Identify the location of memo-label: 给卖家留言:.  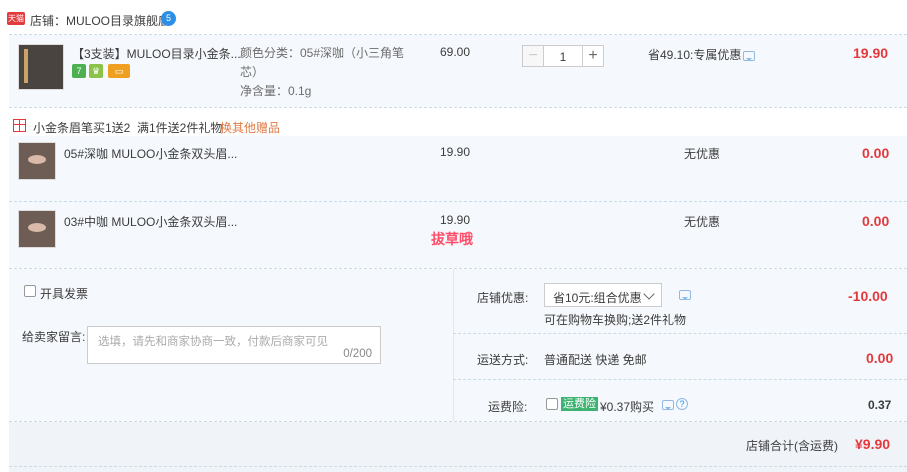
(54, 337).